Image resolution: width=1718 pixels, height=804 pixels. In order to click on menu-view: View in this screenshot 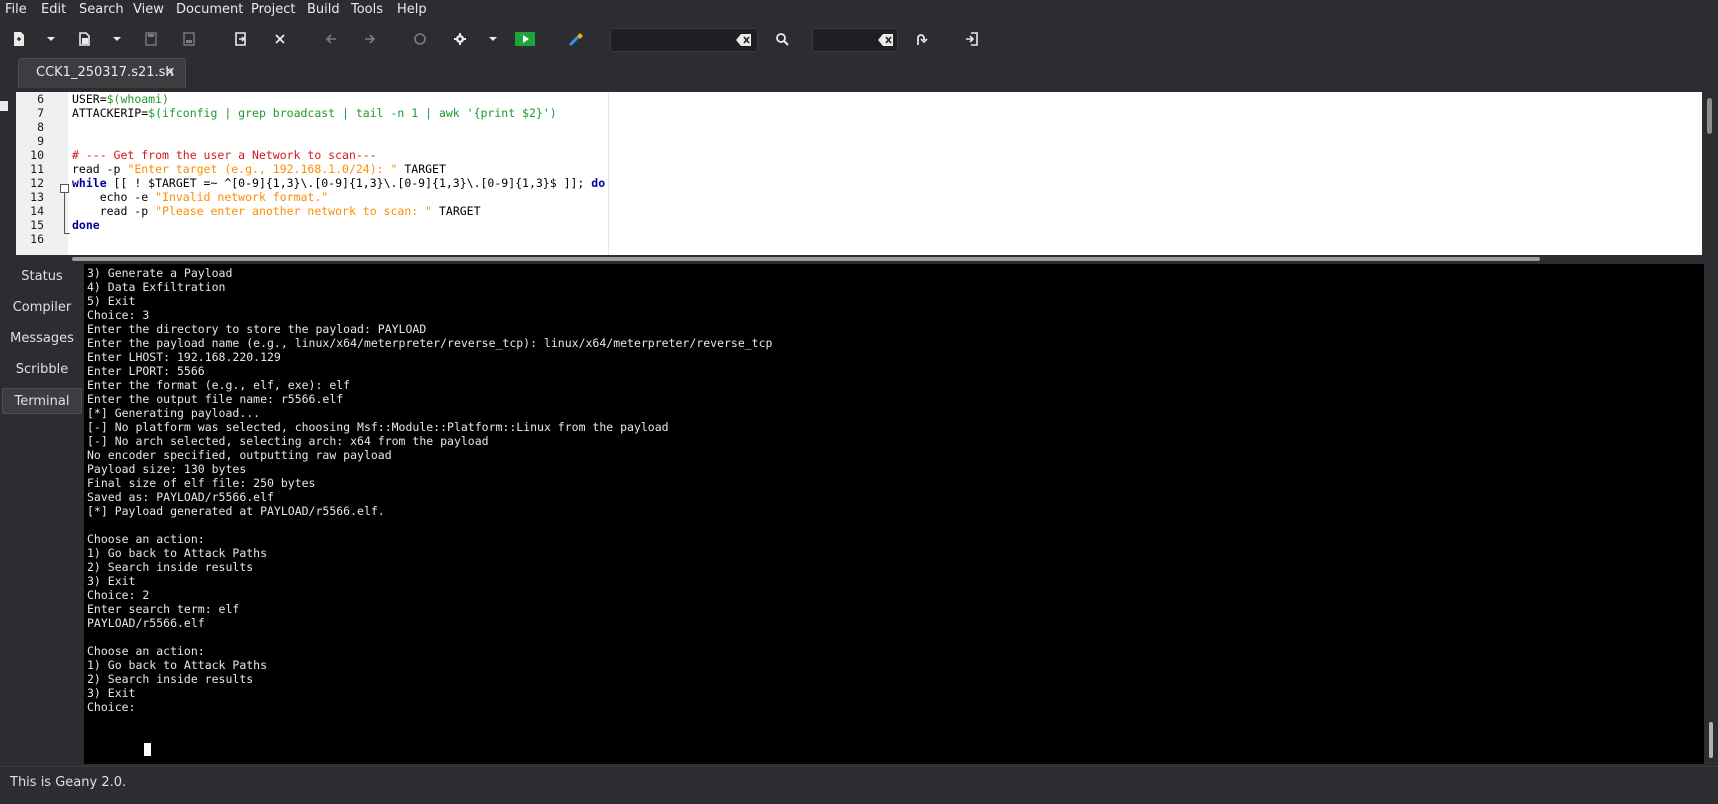, I will do `click(148, 9)`.